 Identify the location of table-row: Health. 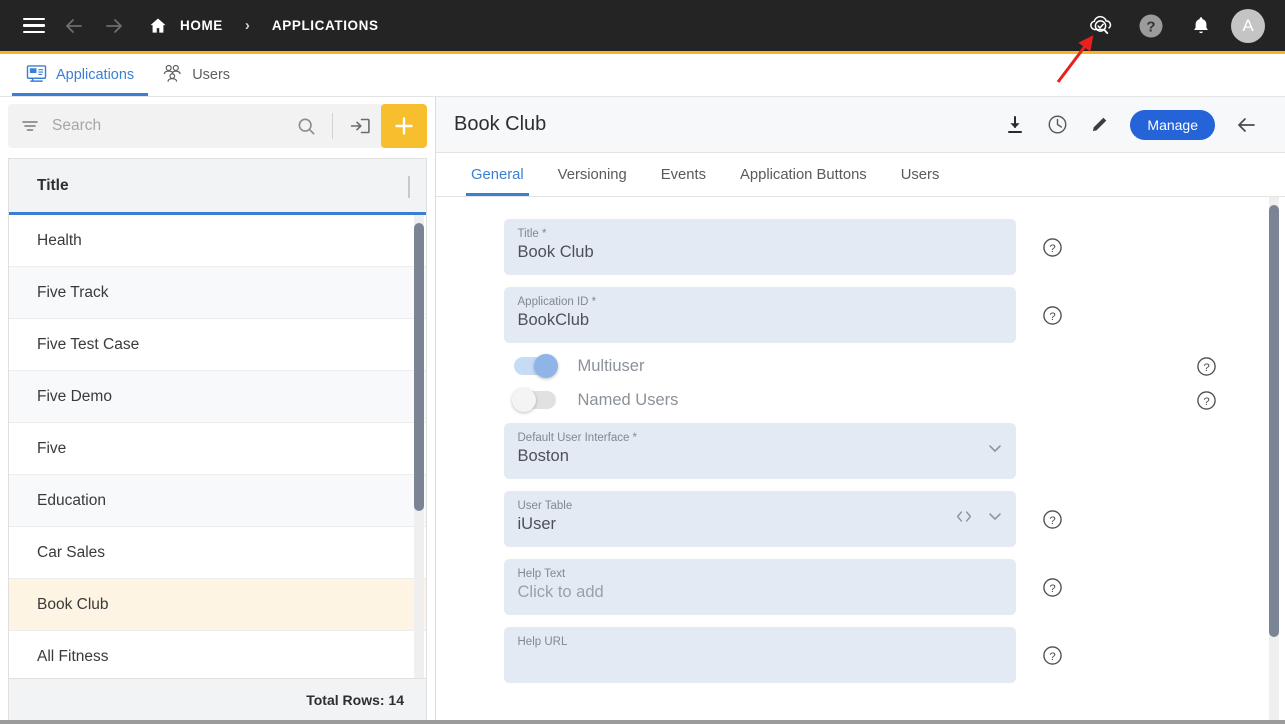
(217, 241).